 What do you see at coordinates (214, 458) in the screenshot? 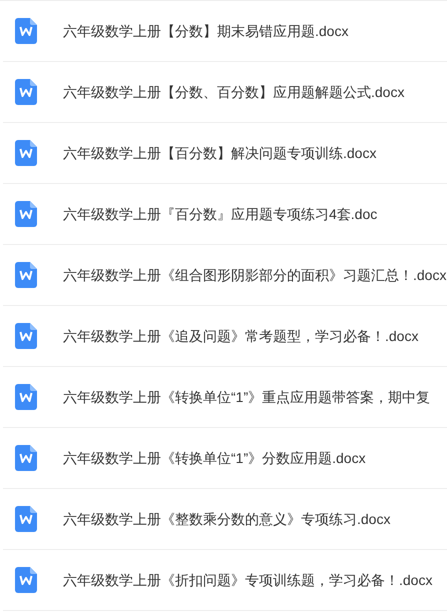
I see `file-name: 六年级数学上册《转换单位“1”》分数应用题.docx` at bounding box center [214, 458].